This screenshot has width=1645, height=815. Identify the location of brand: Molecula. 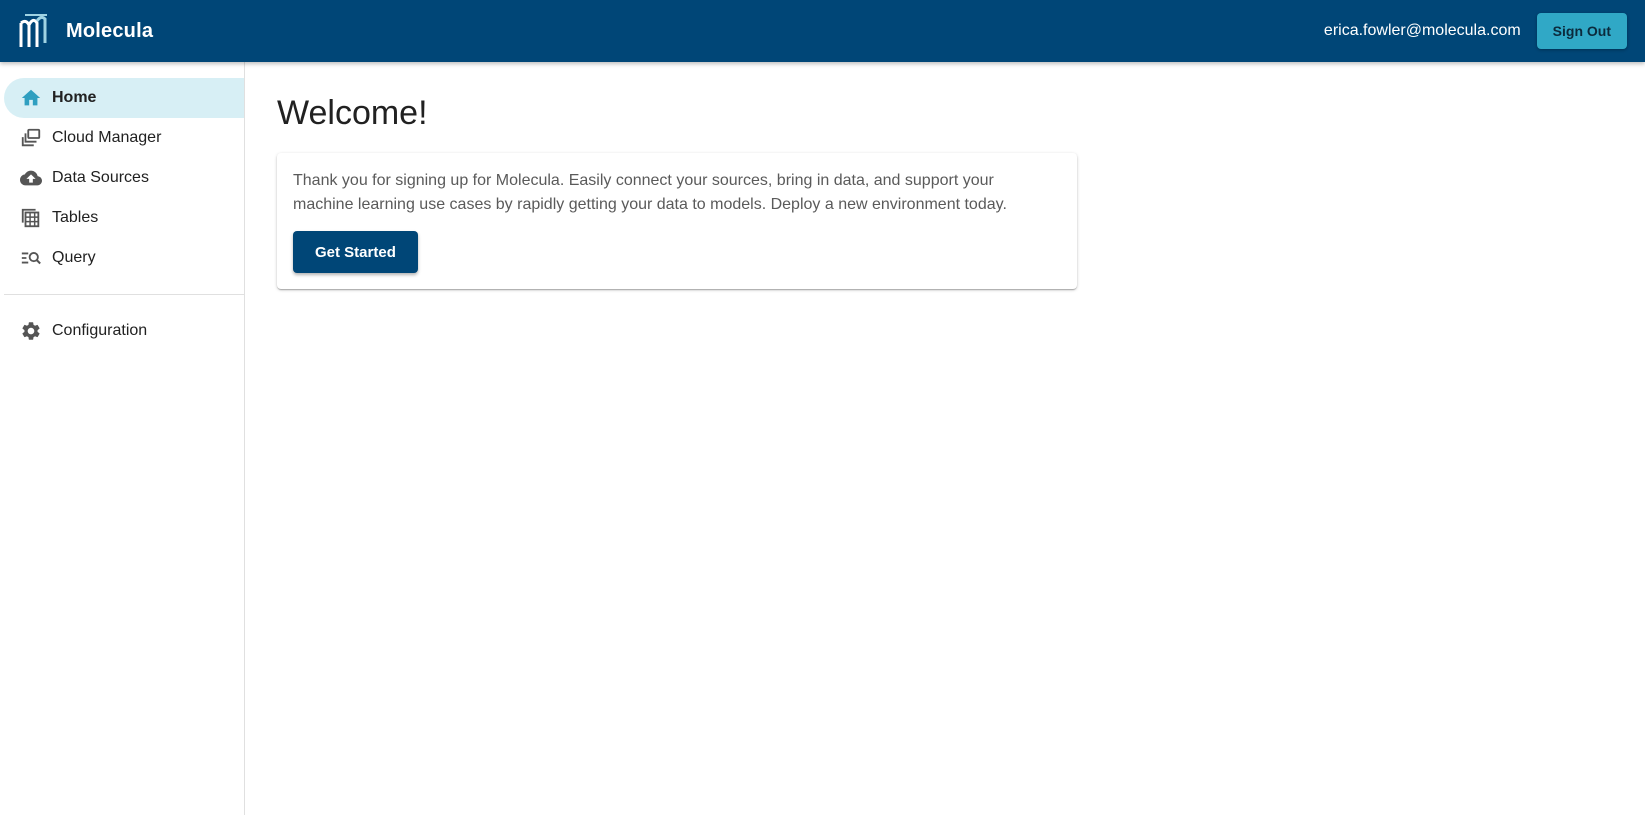
(85, 31).